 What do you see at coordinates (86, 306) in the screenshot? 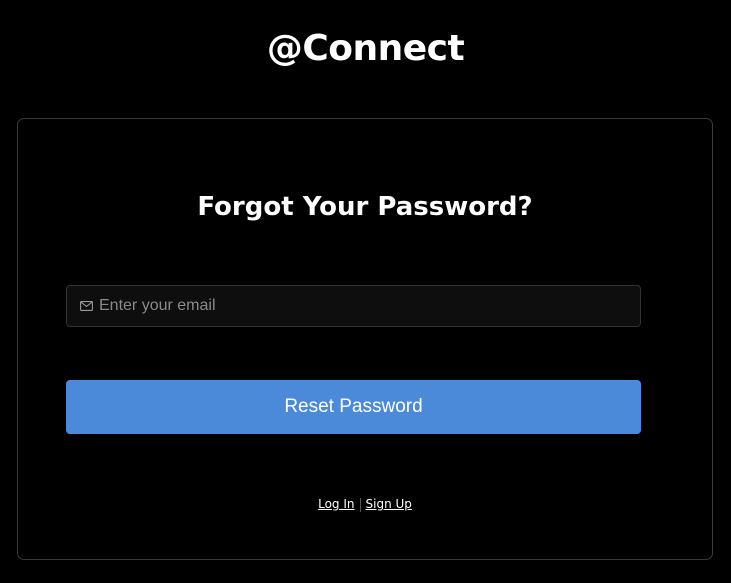
I see `mail-icon` at bounding box center [86, 306].